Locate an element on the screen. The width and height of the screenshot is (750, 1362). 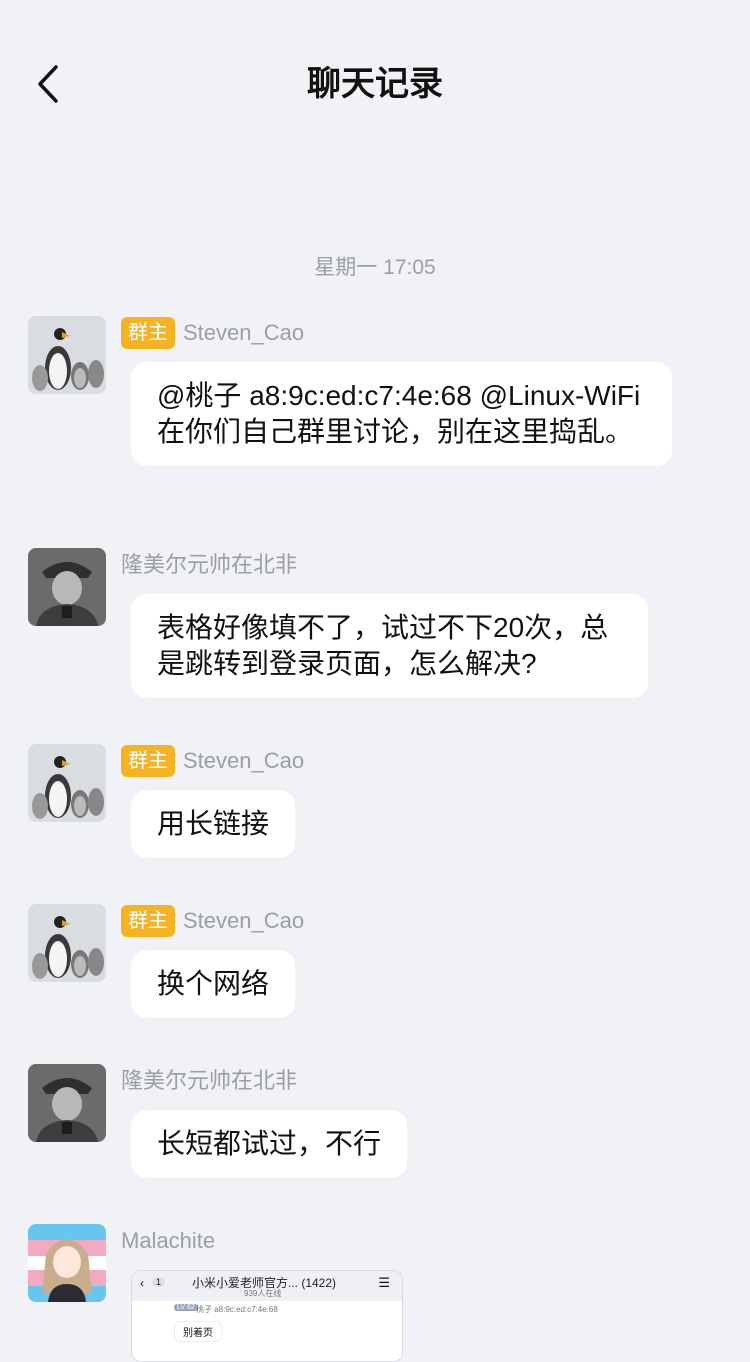
screenshot-menu-icon: ☰ is located at coordinates (384, 1282).